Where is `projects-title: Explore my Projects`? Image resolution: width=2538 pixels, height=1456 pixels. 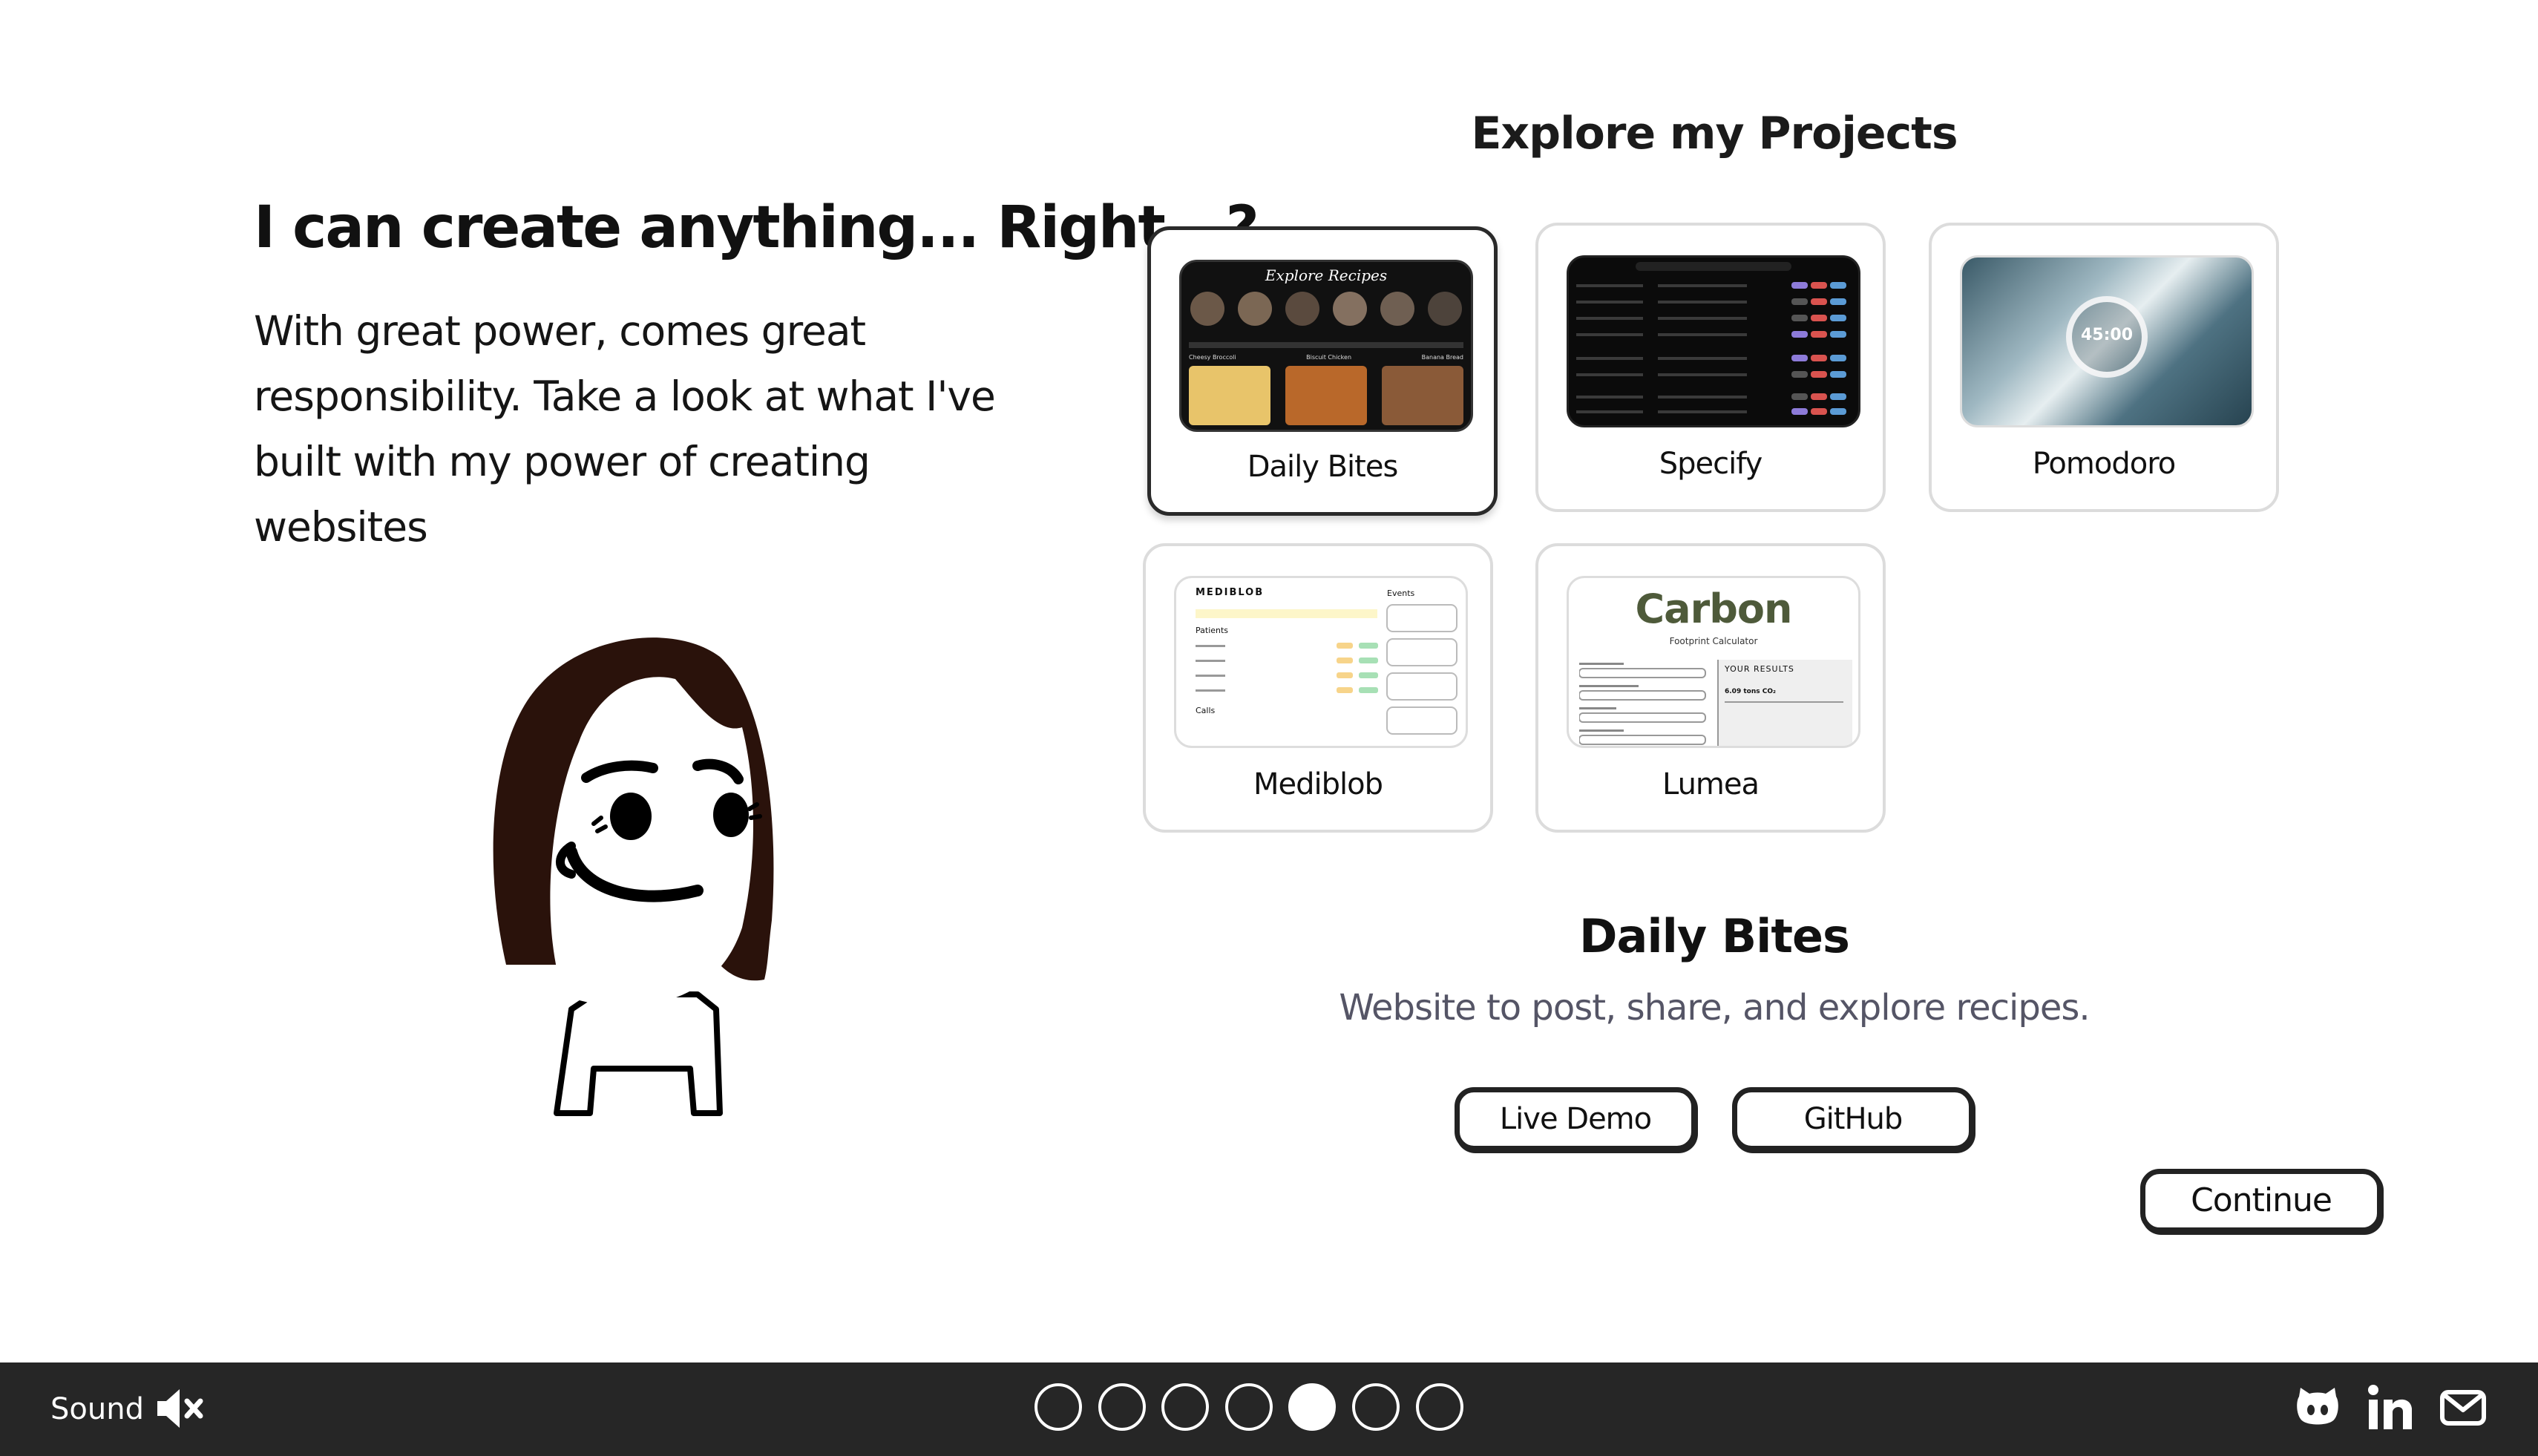
projects-title: Explore my Projects is located at coordinates (1714, 134).